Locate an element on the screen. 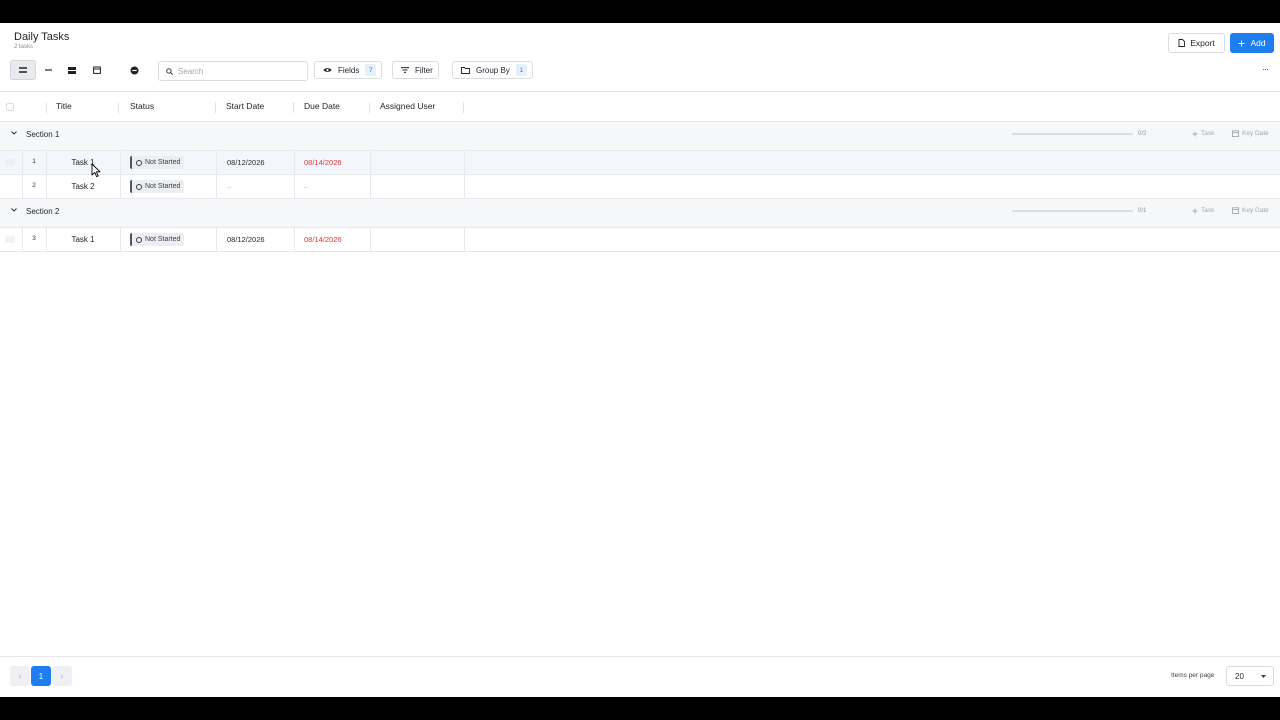  calendar-icon is located at coordinates (97, 70).